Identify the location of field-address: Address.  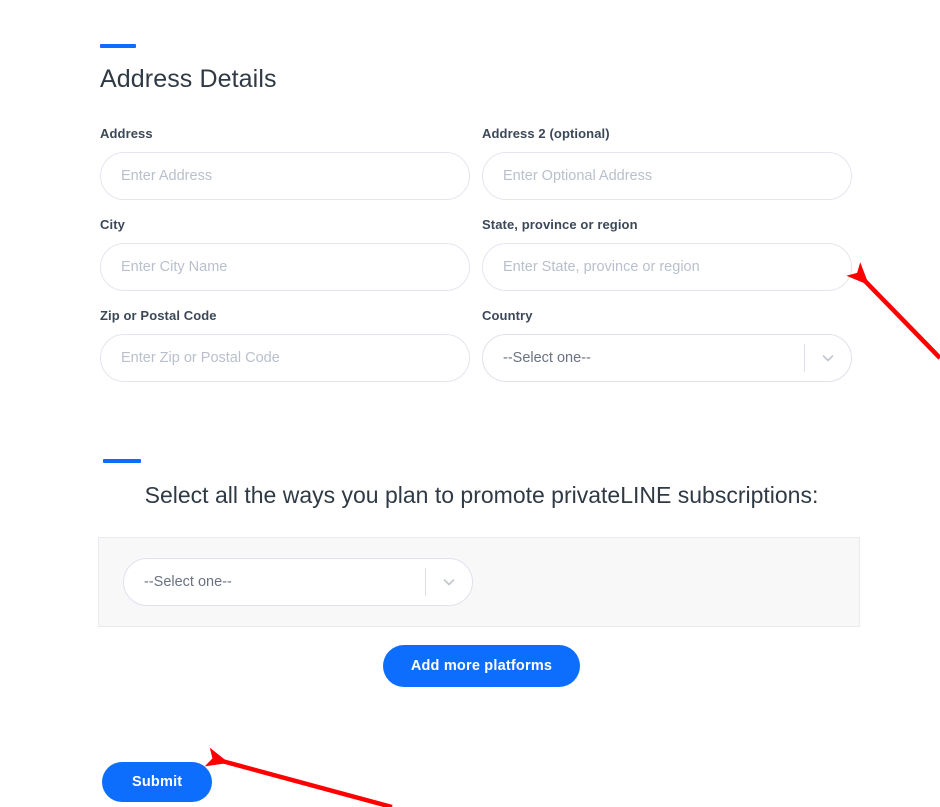
(285, 163).